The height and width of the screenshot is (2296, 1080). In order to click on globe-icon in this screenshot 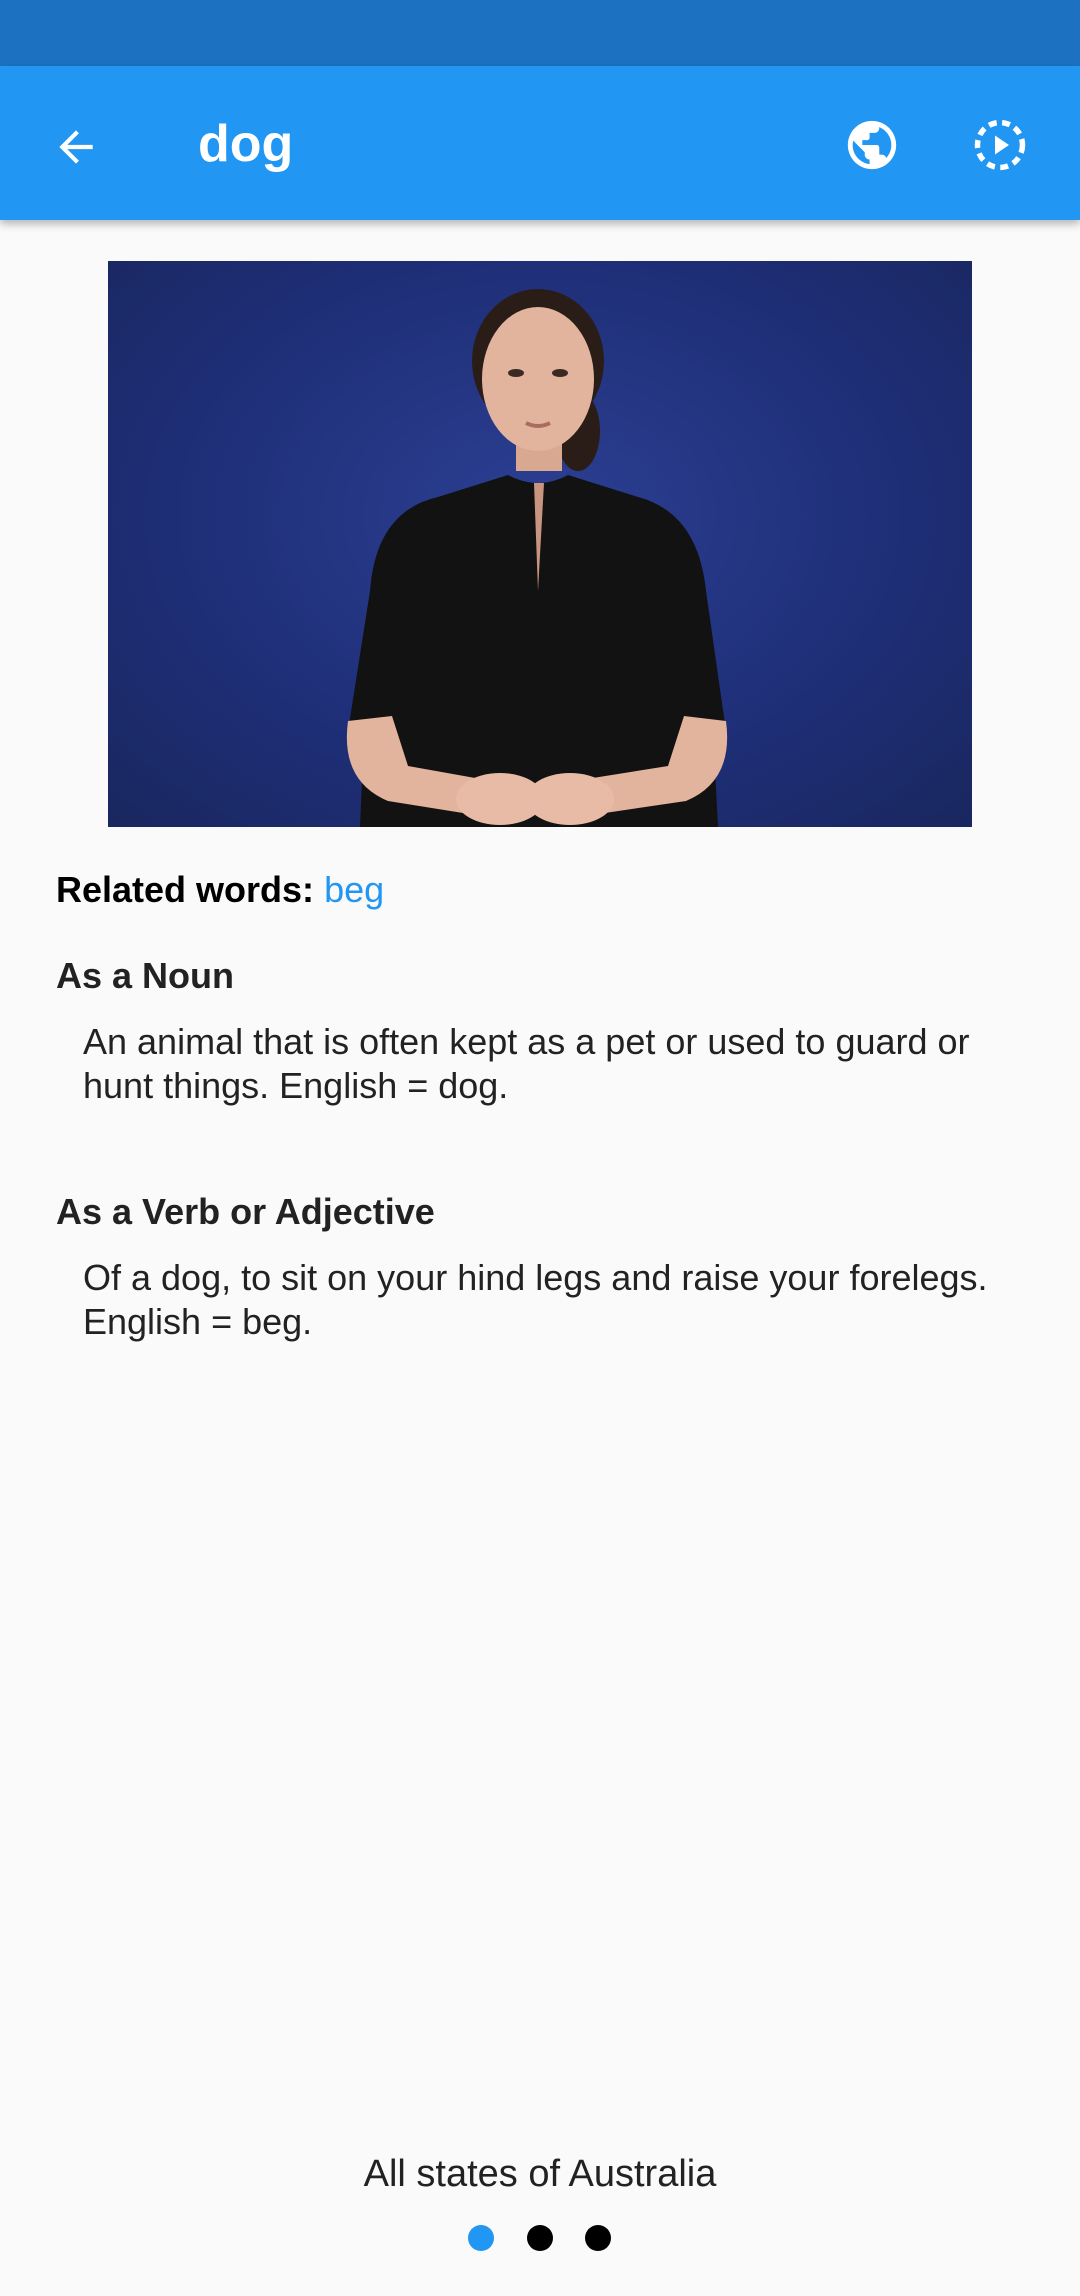, I will do `click(872, 145)`.